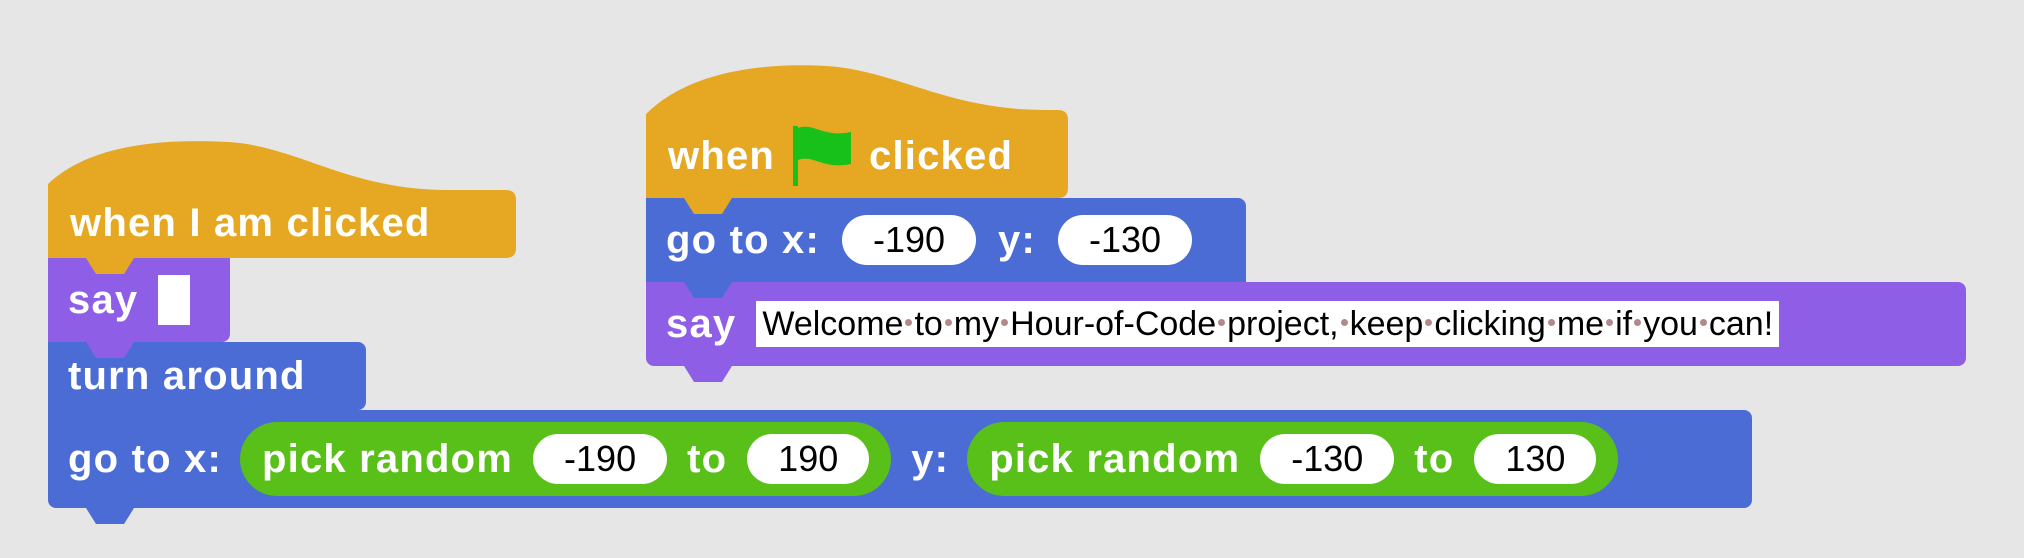 This screenshot has height=558, width=2024. Describe the element at coordinates (930, 458) in the screenshot. I see `go-to-y-label: y:` at that location.